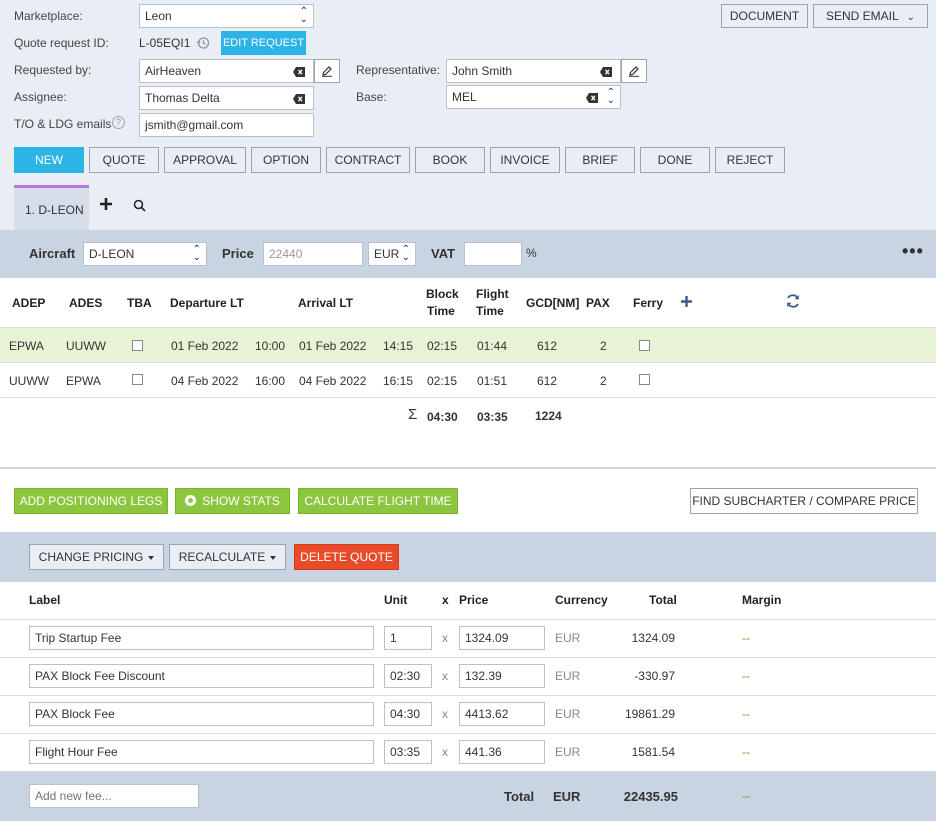 The image size is (936, 821). Describe the element at coordinates (201, 752) in the screenshot. I see `fee-label-input: Flight Hour Fee` at that location.